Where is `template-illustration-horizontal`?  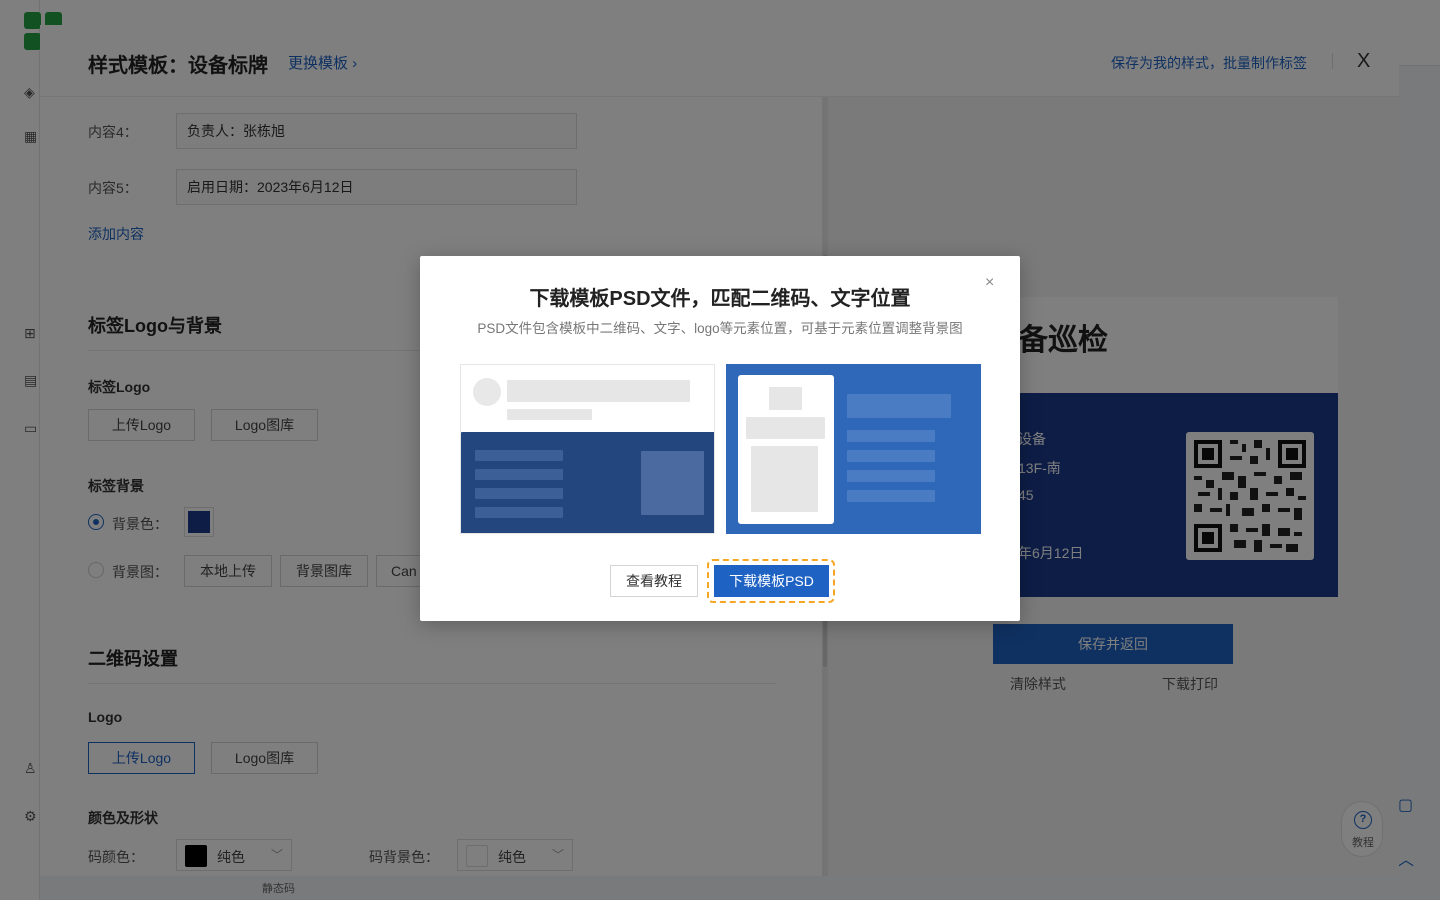
template-illustration-horizontal is located at coordinates (587, 449).